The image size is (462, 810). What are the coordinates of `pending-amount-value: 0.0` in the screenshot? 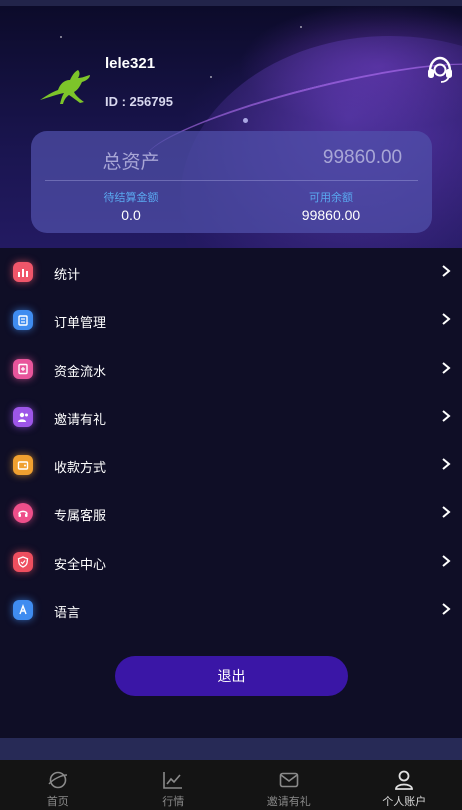 It's located at (131, 215).